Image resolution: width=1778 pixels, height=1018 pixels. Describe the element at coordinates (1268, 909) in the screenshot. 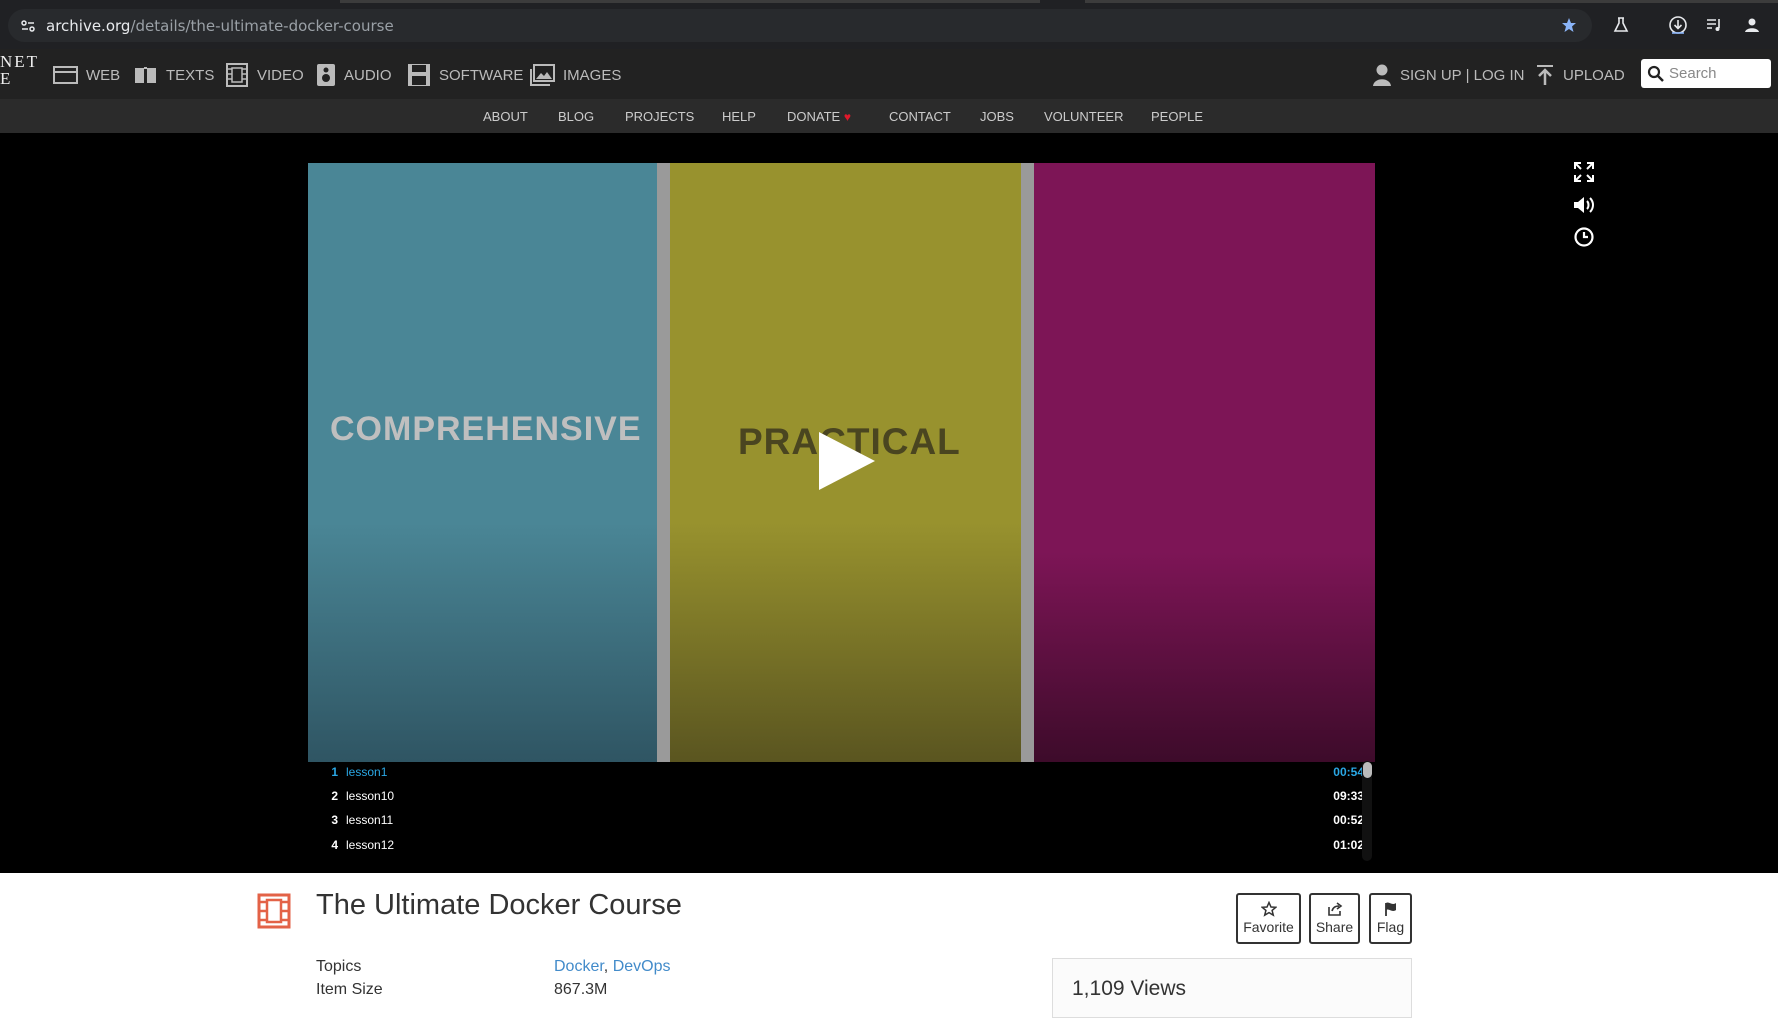

I see `star-outline-icon` at that location.